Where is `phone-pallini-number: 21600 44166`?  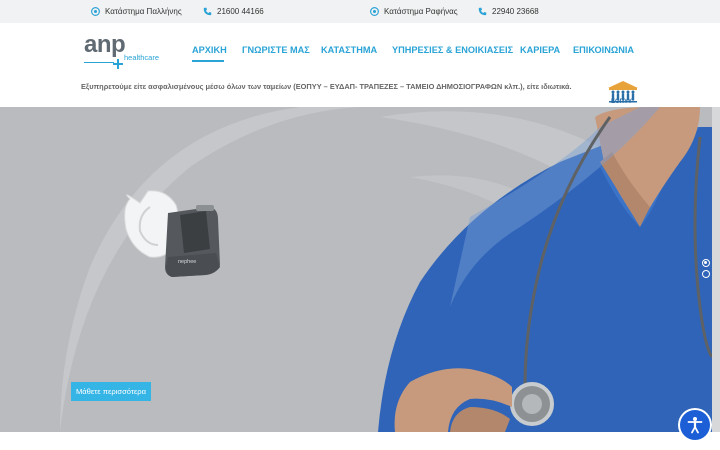
phone-pallini-number: 21600 44166 is located at coordinates (240, 11).